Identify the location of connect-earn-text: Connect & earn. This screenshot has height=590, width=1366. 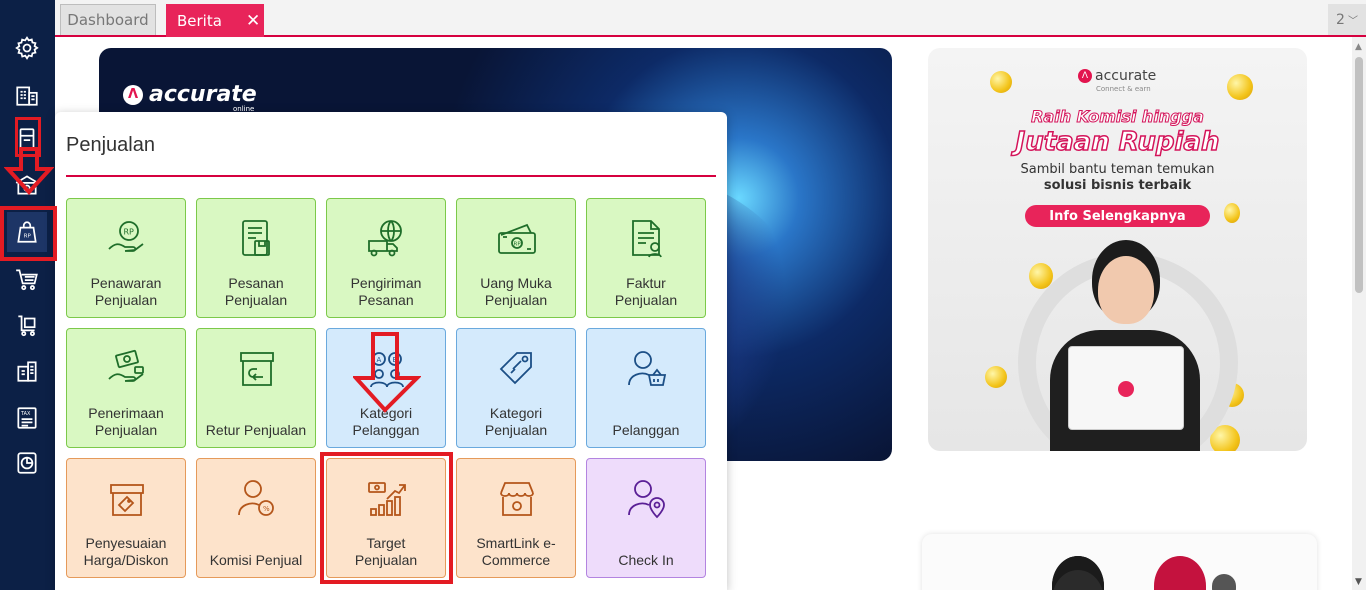
(1123, 89).